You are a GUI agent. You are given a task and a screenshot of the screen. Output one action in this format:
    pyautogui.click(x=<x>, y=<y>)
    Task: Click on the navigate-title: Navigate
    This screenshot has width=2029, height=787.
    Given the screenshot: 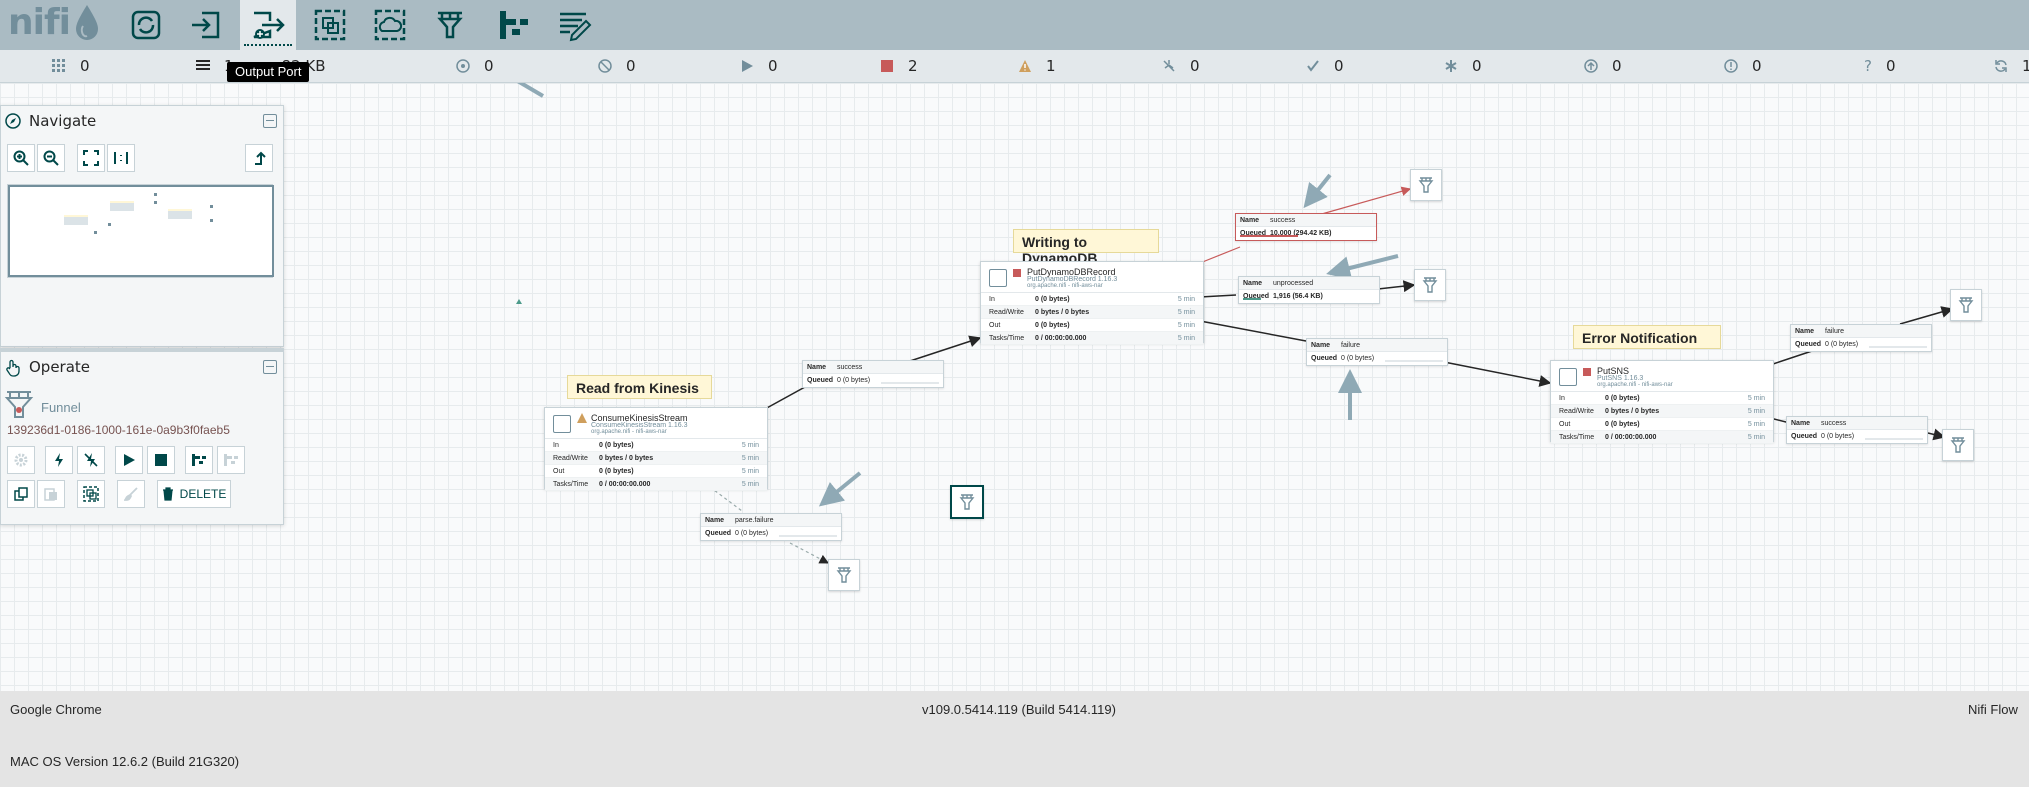 What is the action you would take?
    pyautogui.click(x=63, y=121)
    